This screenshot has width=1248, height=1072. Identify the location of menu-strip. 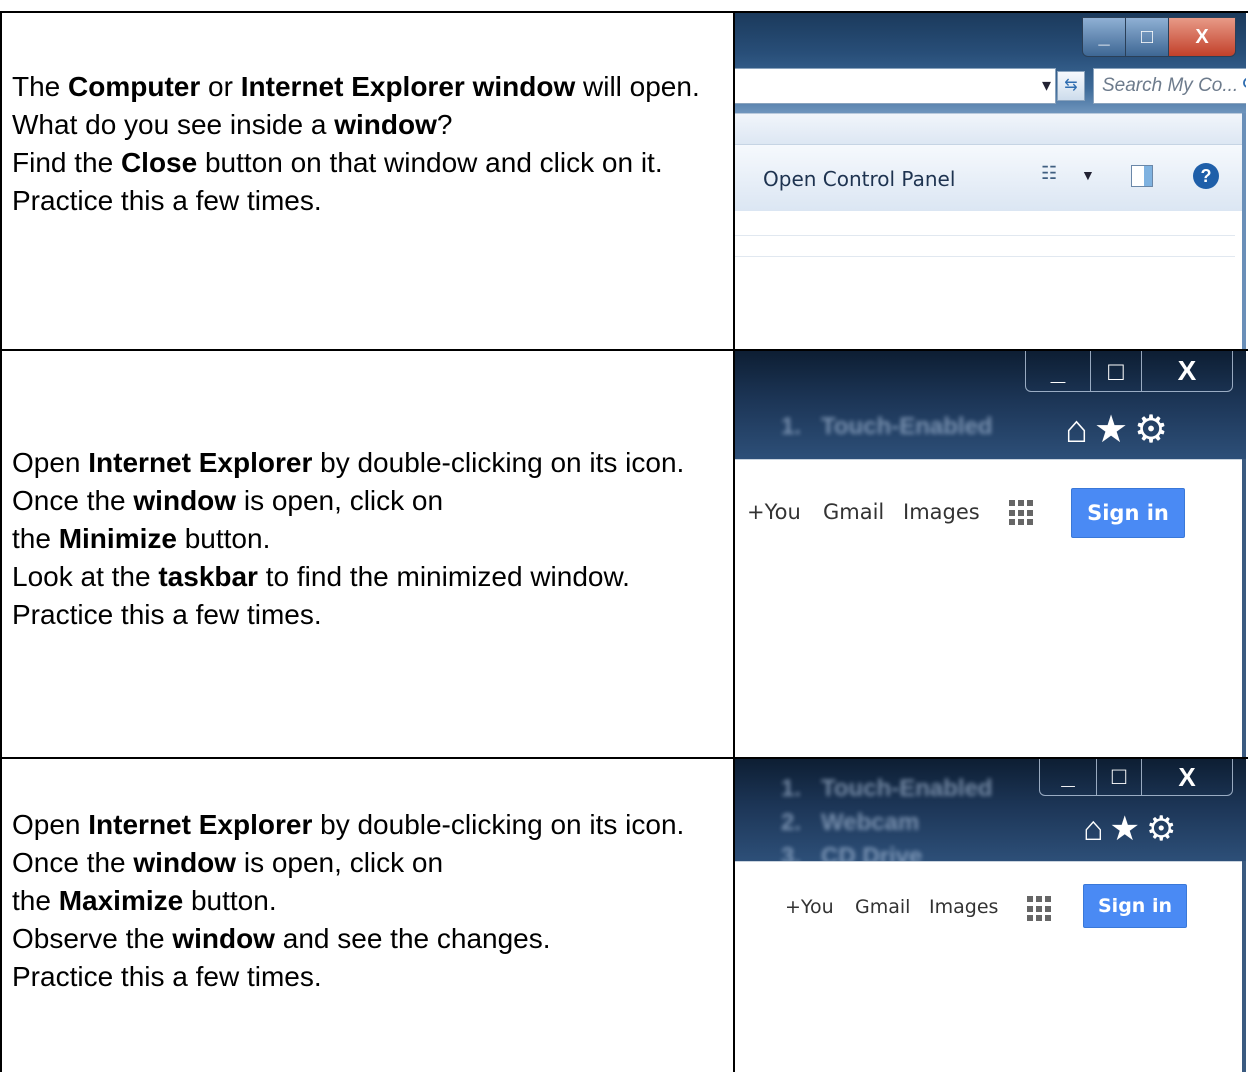
(990, 128).